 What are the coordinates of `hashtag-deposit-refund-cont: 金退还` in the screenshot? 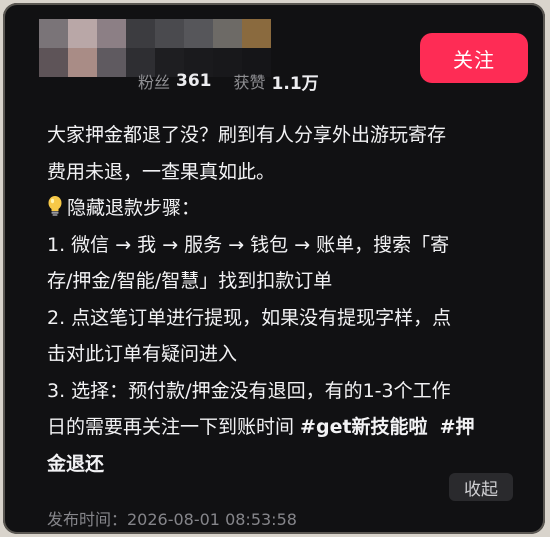 It's located at (75, 464).